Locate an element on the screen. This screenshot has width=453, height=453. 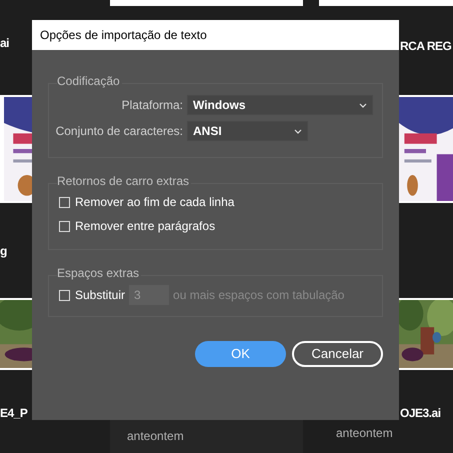
file-name: OJE3.ai is located at coordinates (421, 413).